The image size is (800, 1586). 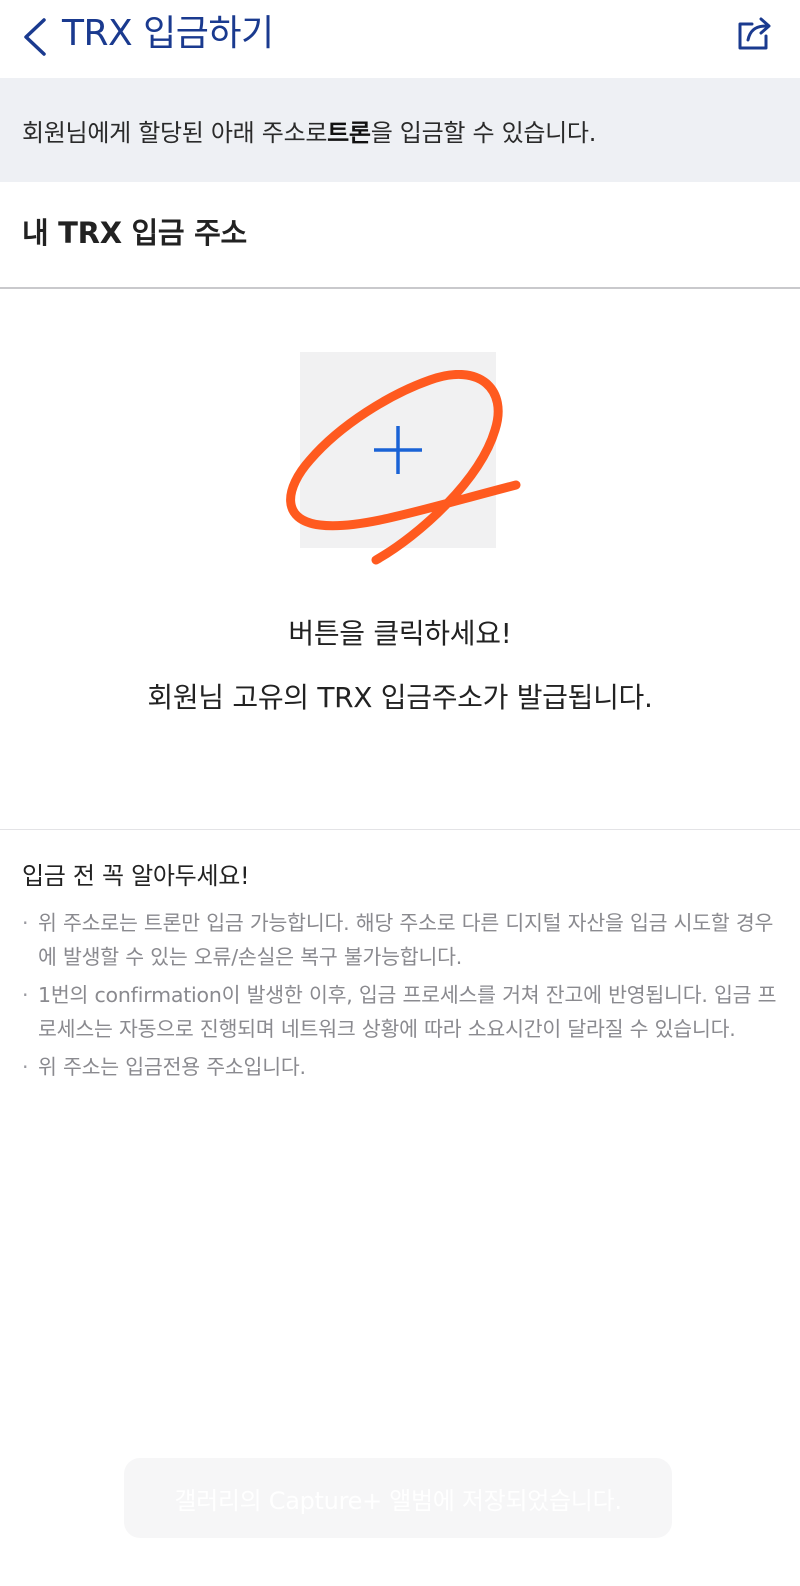 I want to click on top-bar: TRX 입금하기, so click(x=400, y=39).